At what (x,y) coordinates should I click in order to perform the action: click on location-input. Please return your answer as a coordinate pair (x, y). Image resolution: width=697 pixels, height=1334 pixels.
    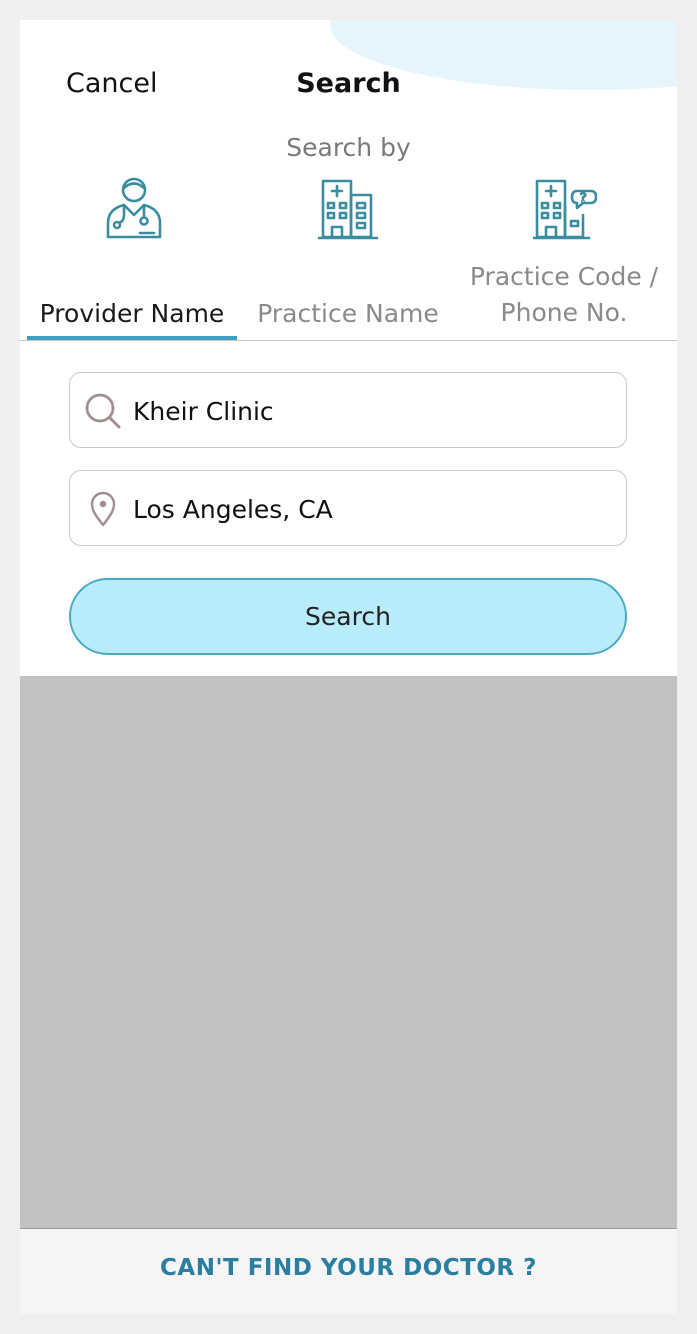
    Looking at the image, I should click on (373, 509).